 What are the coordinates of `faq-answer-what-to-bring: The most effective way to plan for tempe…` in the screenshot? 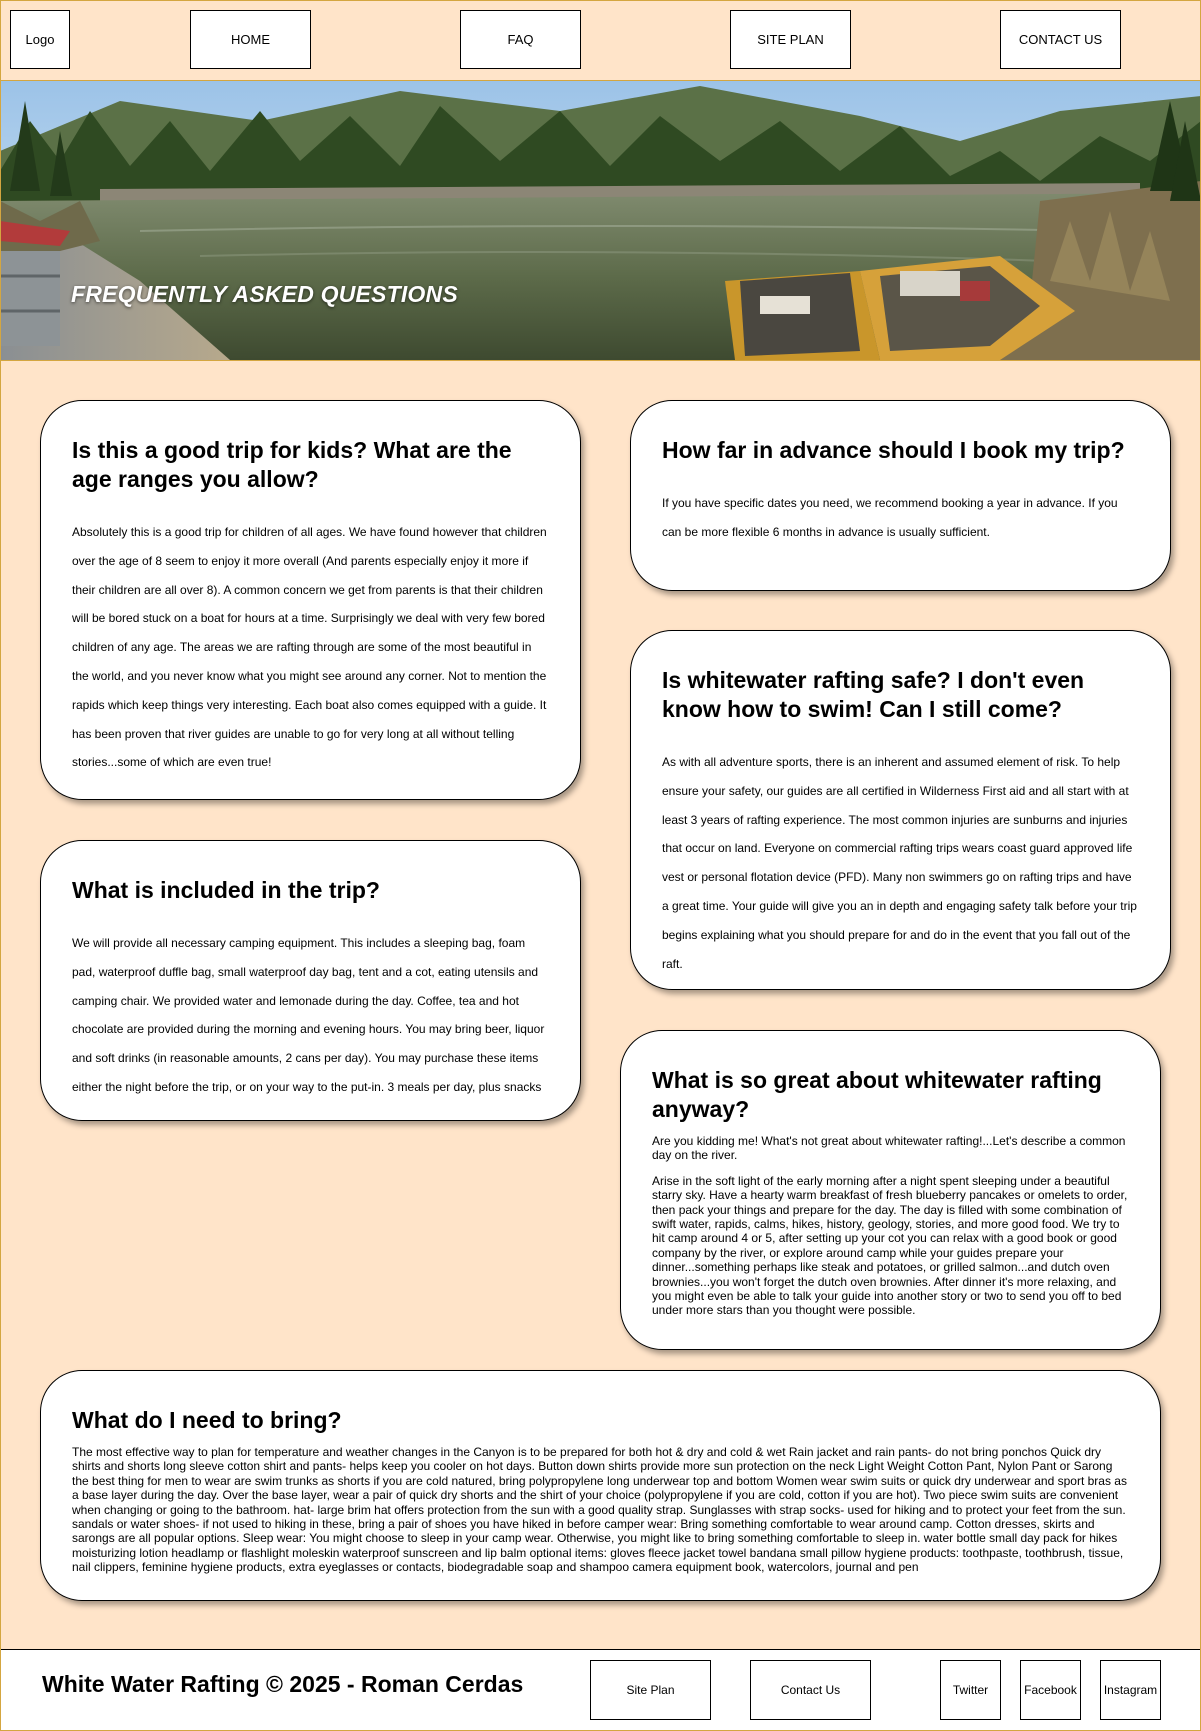 It's located at (599, 1510).